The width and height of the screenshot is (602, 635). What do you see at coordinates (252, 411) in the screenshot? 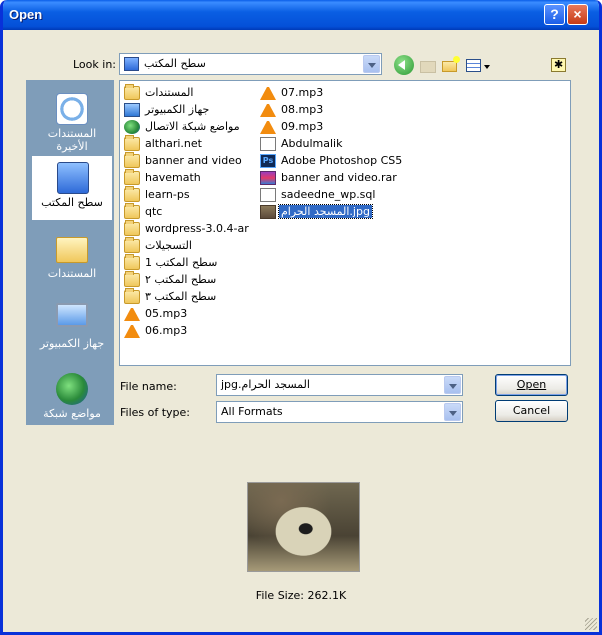
I see `file-type-value: All Formats` at bounding box center [252, 411].